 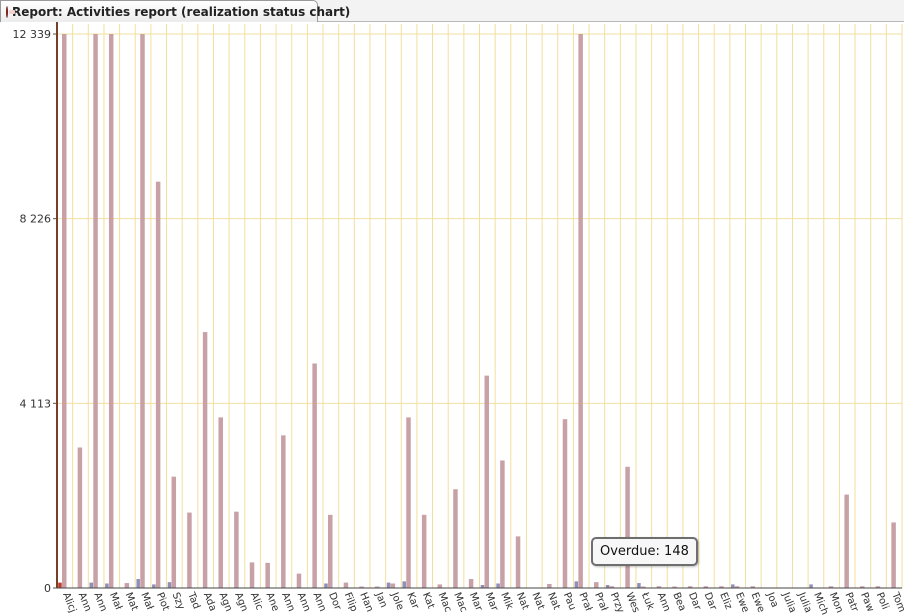 What do you see at coordinates (396, 601) in the screenshot?
I see `x-tick-label: Jole` at bounding box center [396, 601].